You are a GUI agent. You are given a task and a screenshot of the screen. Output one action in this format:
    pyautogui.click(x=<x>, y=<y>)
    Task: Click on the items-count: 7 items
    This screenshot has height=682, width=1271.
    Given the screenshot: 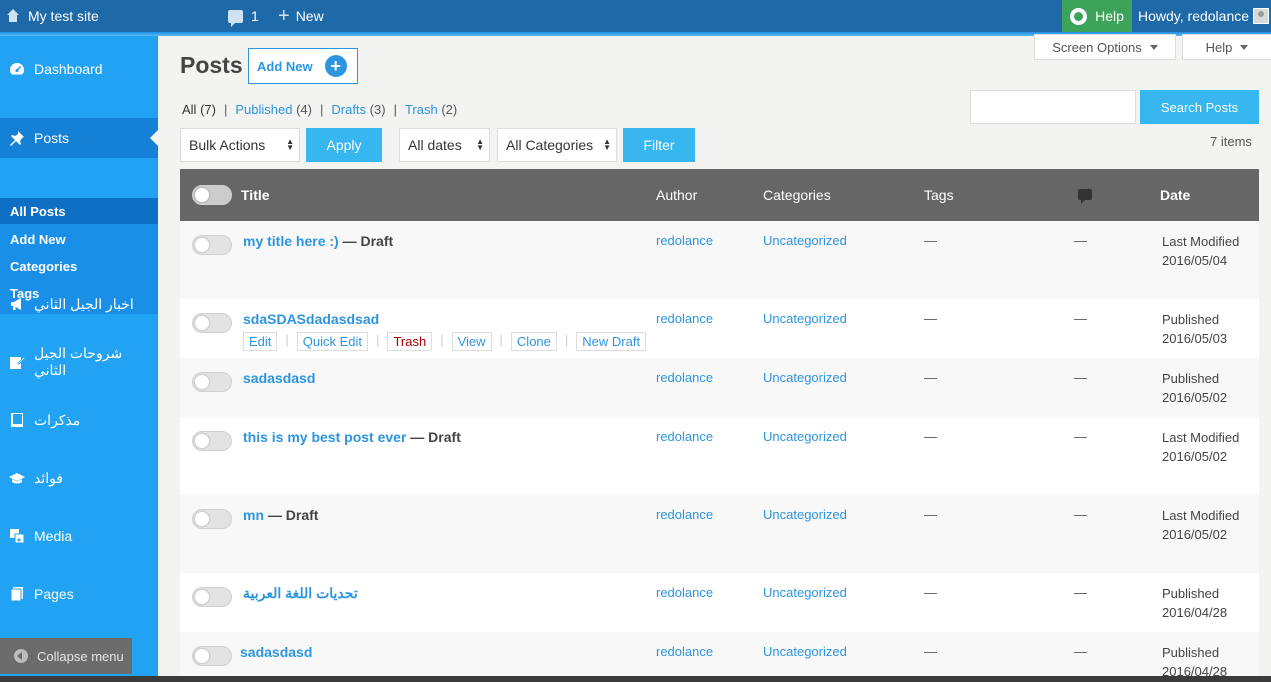 What is the action you would take?
    pyautogui.click(x=1231, y=141)
    